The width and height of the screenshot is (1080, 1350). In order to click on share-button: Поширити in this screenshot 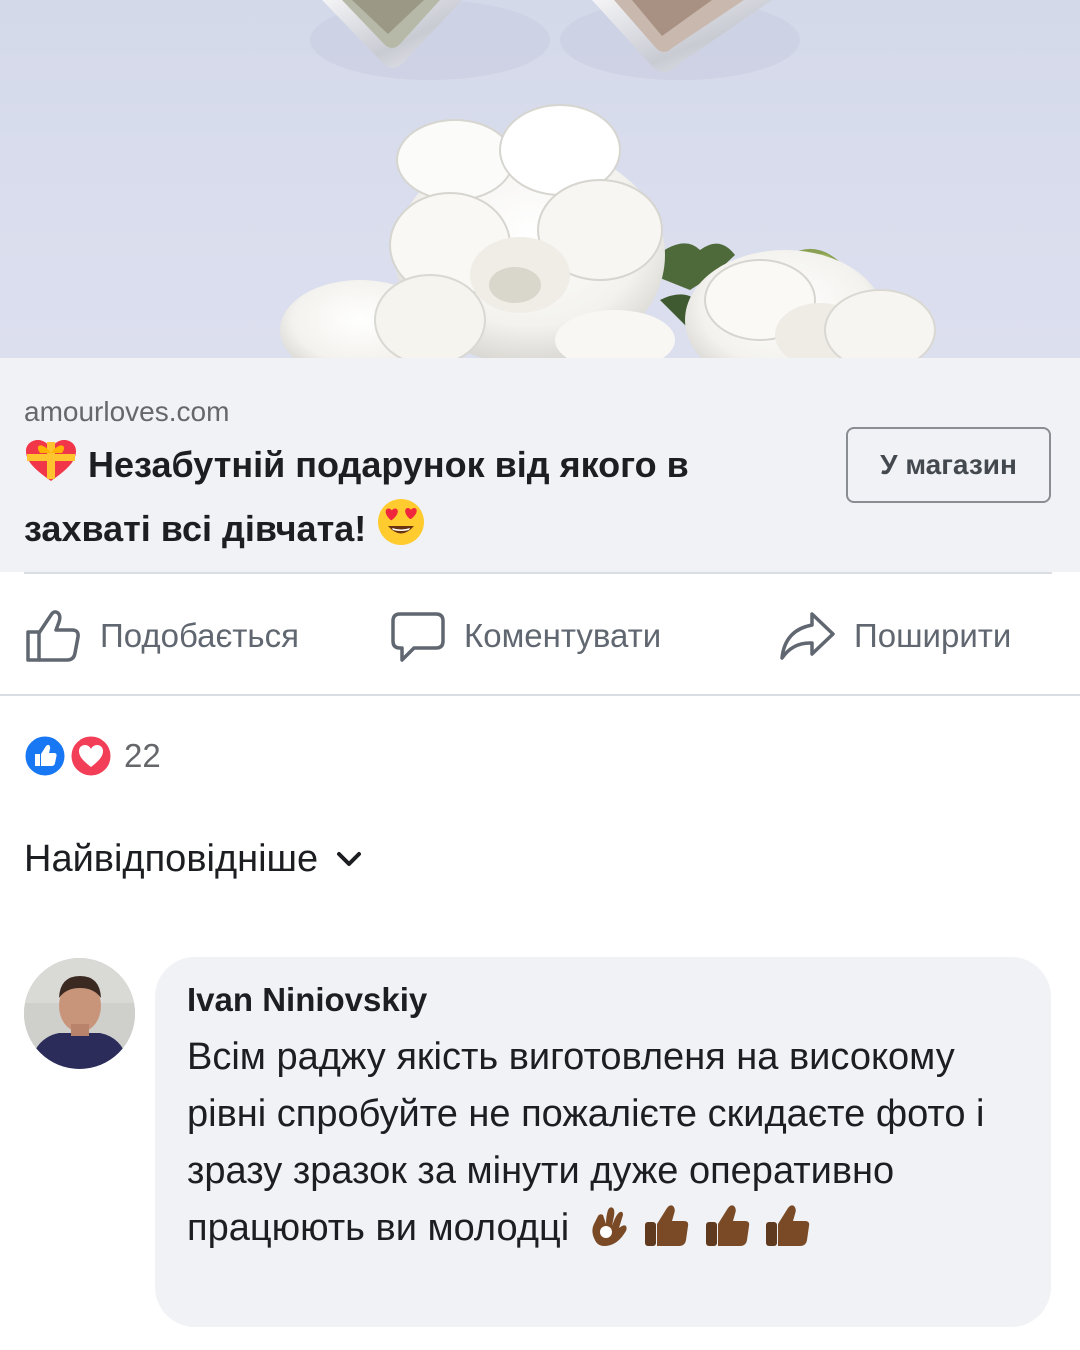, I will do `click(894, 636)`.